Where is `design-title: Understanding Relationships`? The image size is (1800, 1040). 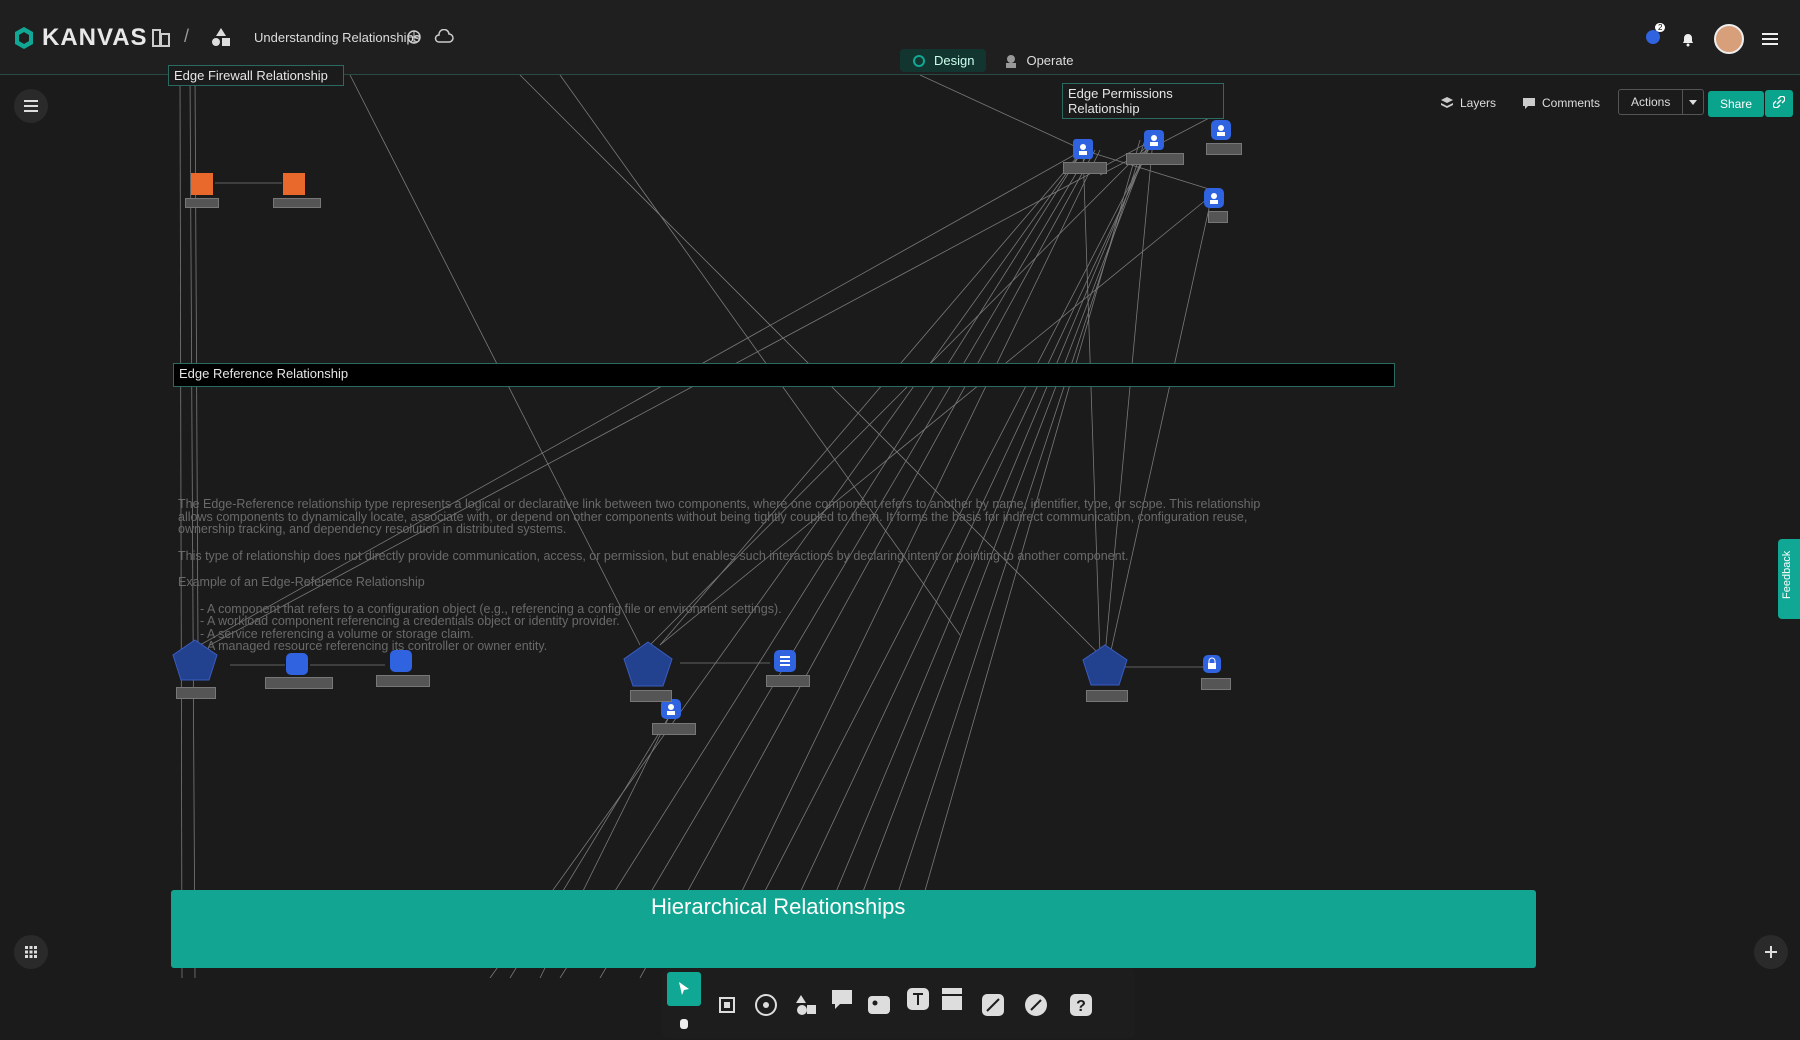
design-title: Understanding Relationships is located at coordinates (337, 37).